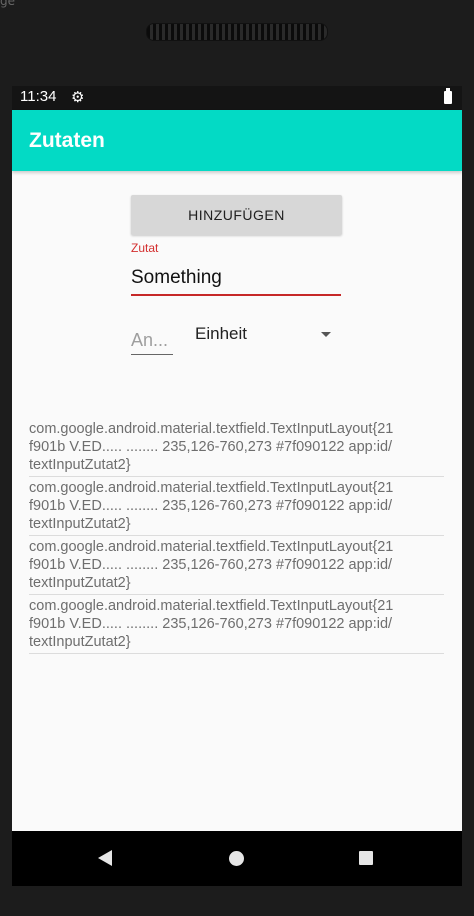 The width and height of the screenshot is (474, 916). What do you see at coordinates (38, 96) in the screenshot?
I see `status-time: 11:34` at bounding box center [38, 96].